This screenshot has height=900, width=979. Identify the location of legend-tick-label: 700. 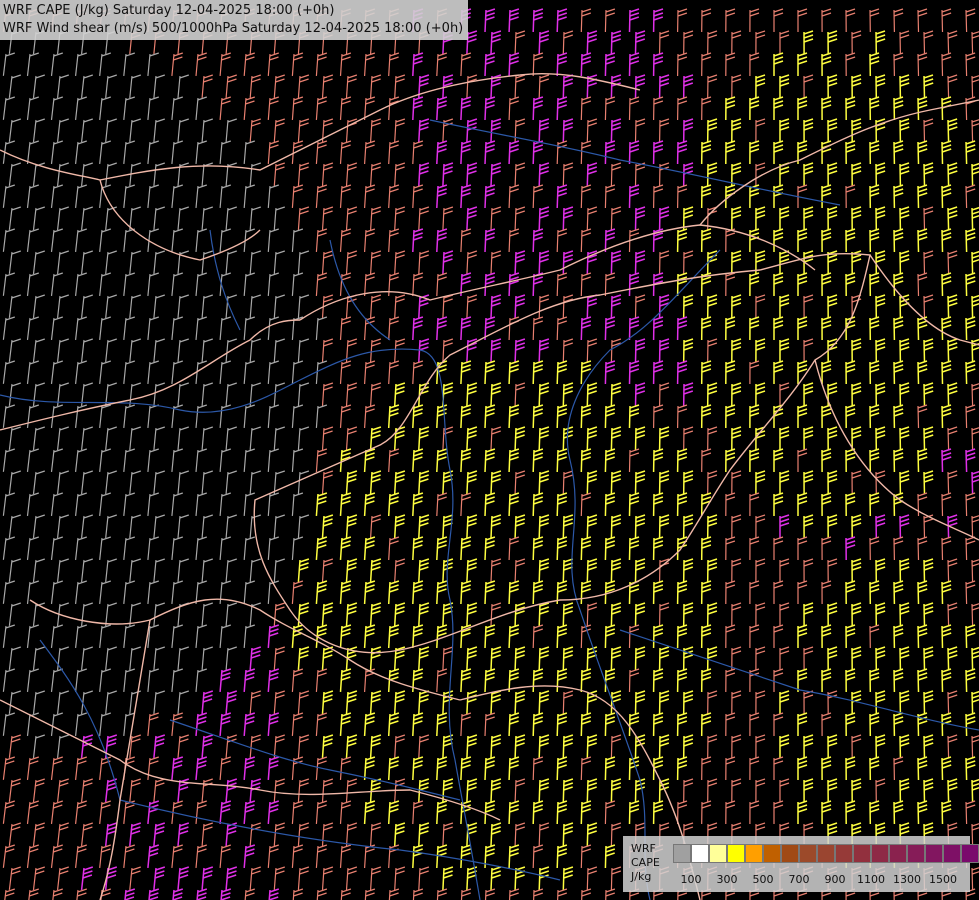
(799, 879).